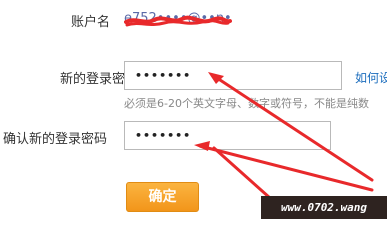 The image size is (387, 240). I want to click on arrow-to-confirm-password, so click(286, 168).